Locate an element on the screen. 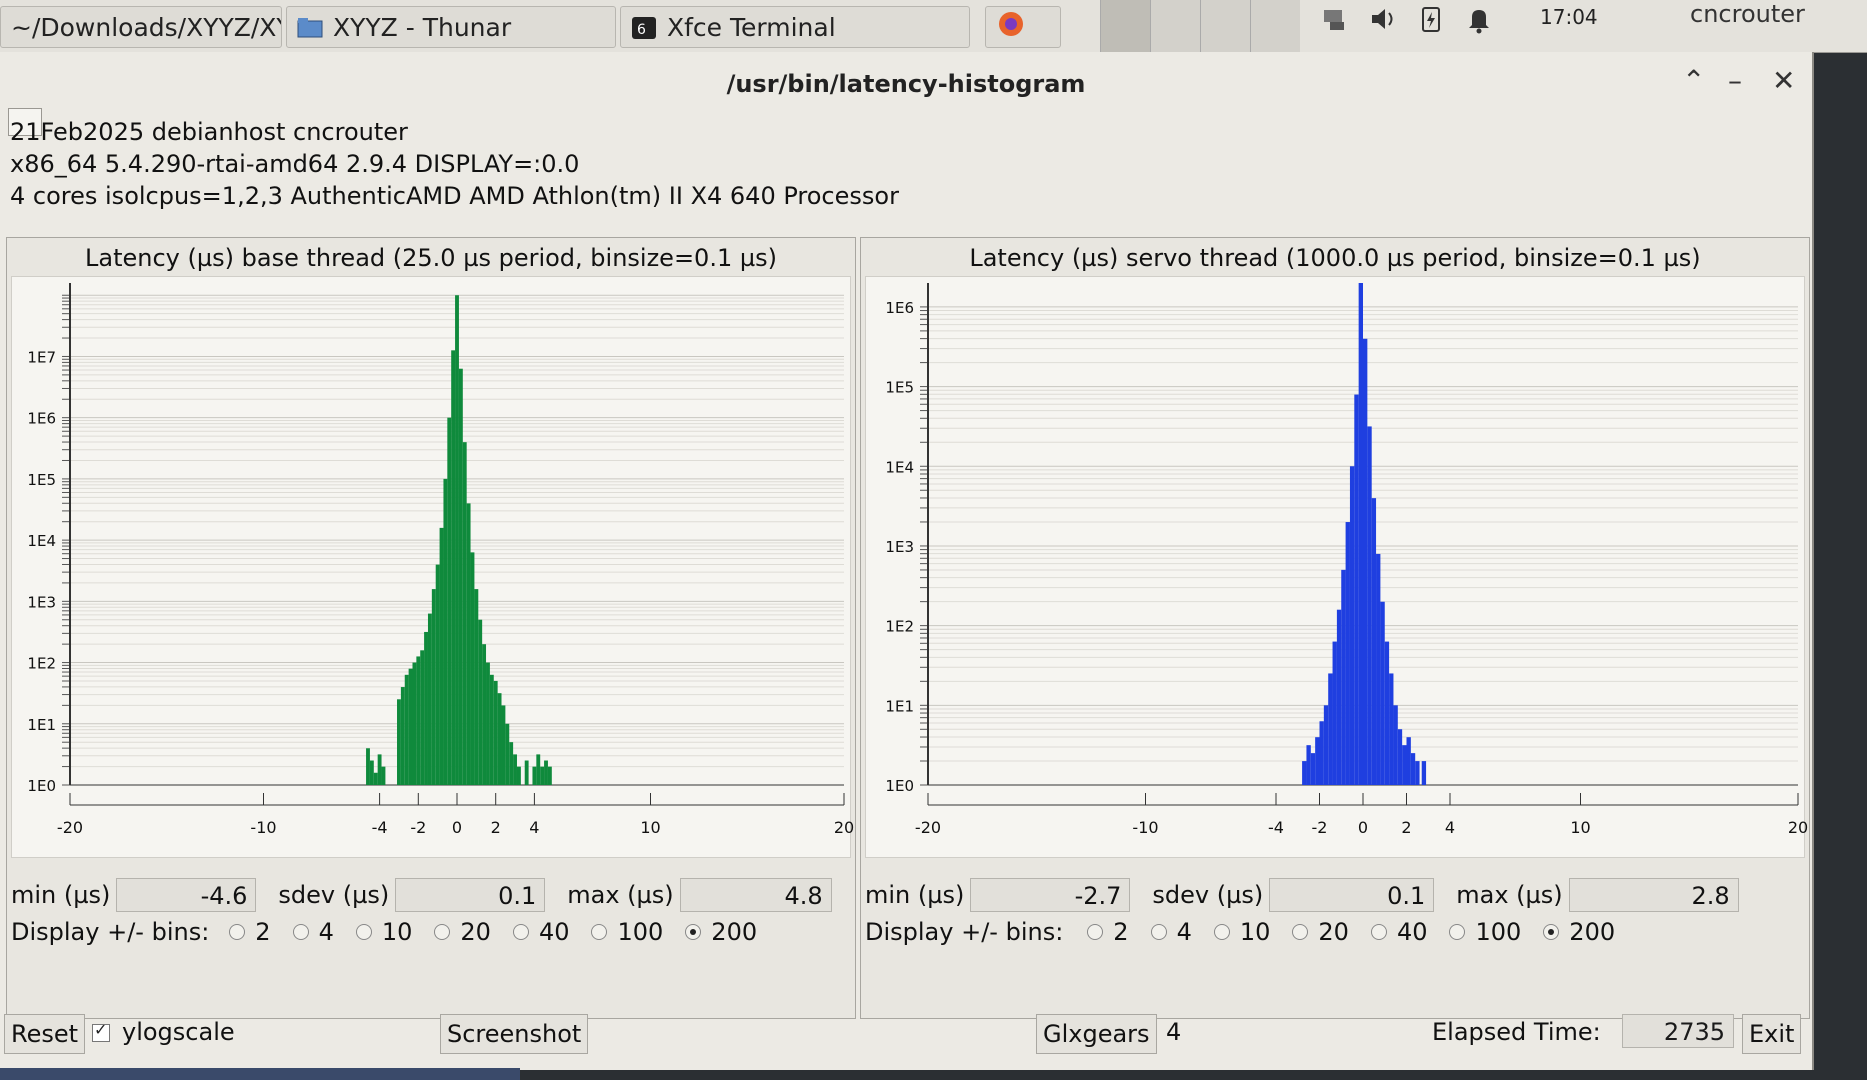 This screenshot has height=1080, width=1867. window-close-icon: ✕ is located at coordinates (1783, 80).